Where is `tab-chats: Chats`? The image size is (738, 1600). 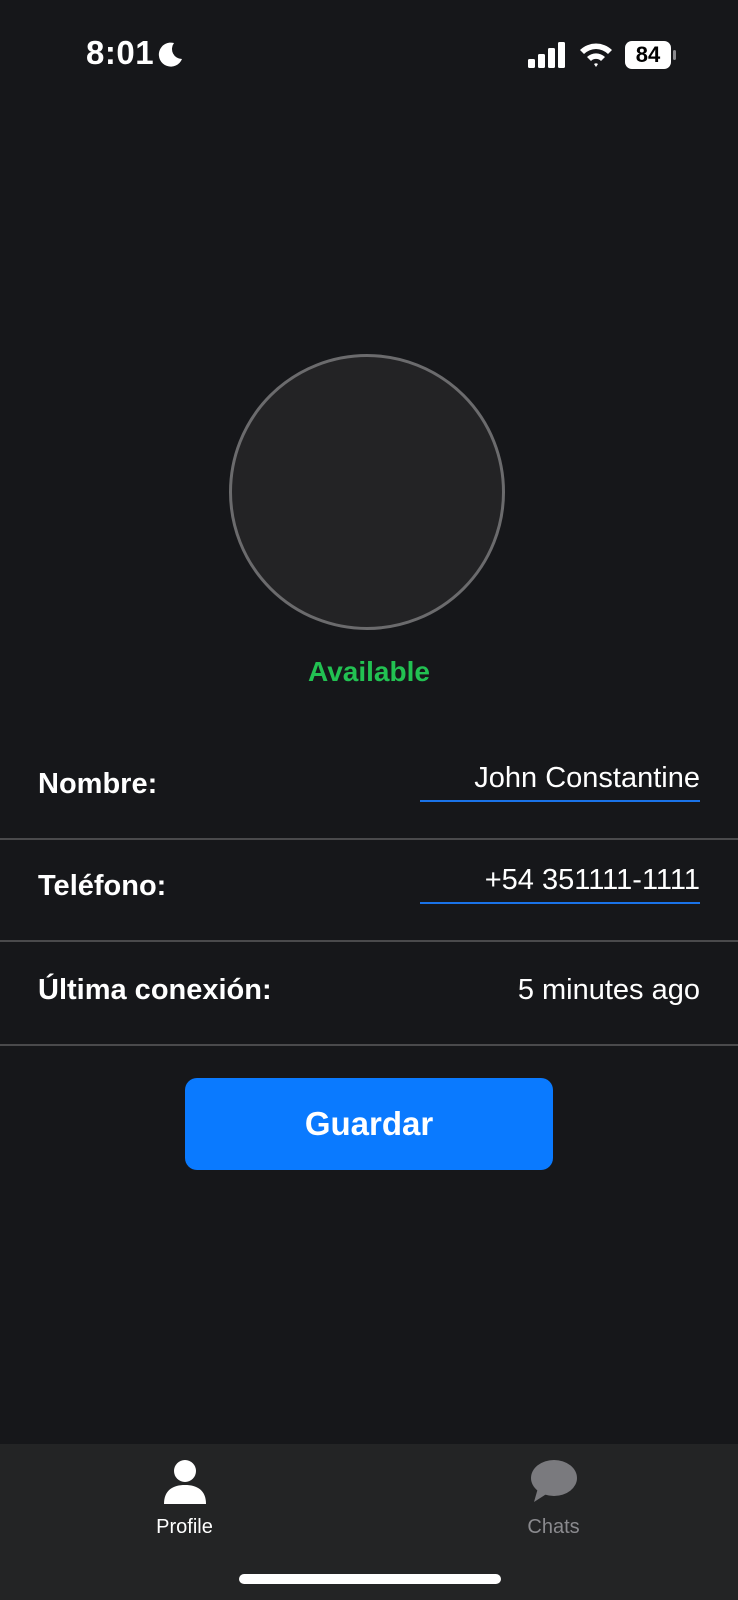 tab-chats: Chats is located at coordinates (553, 1499).